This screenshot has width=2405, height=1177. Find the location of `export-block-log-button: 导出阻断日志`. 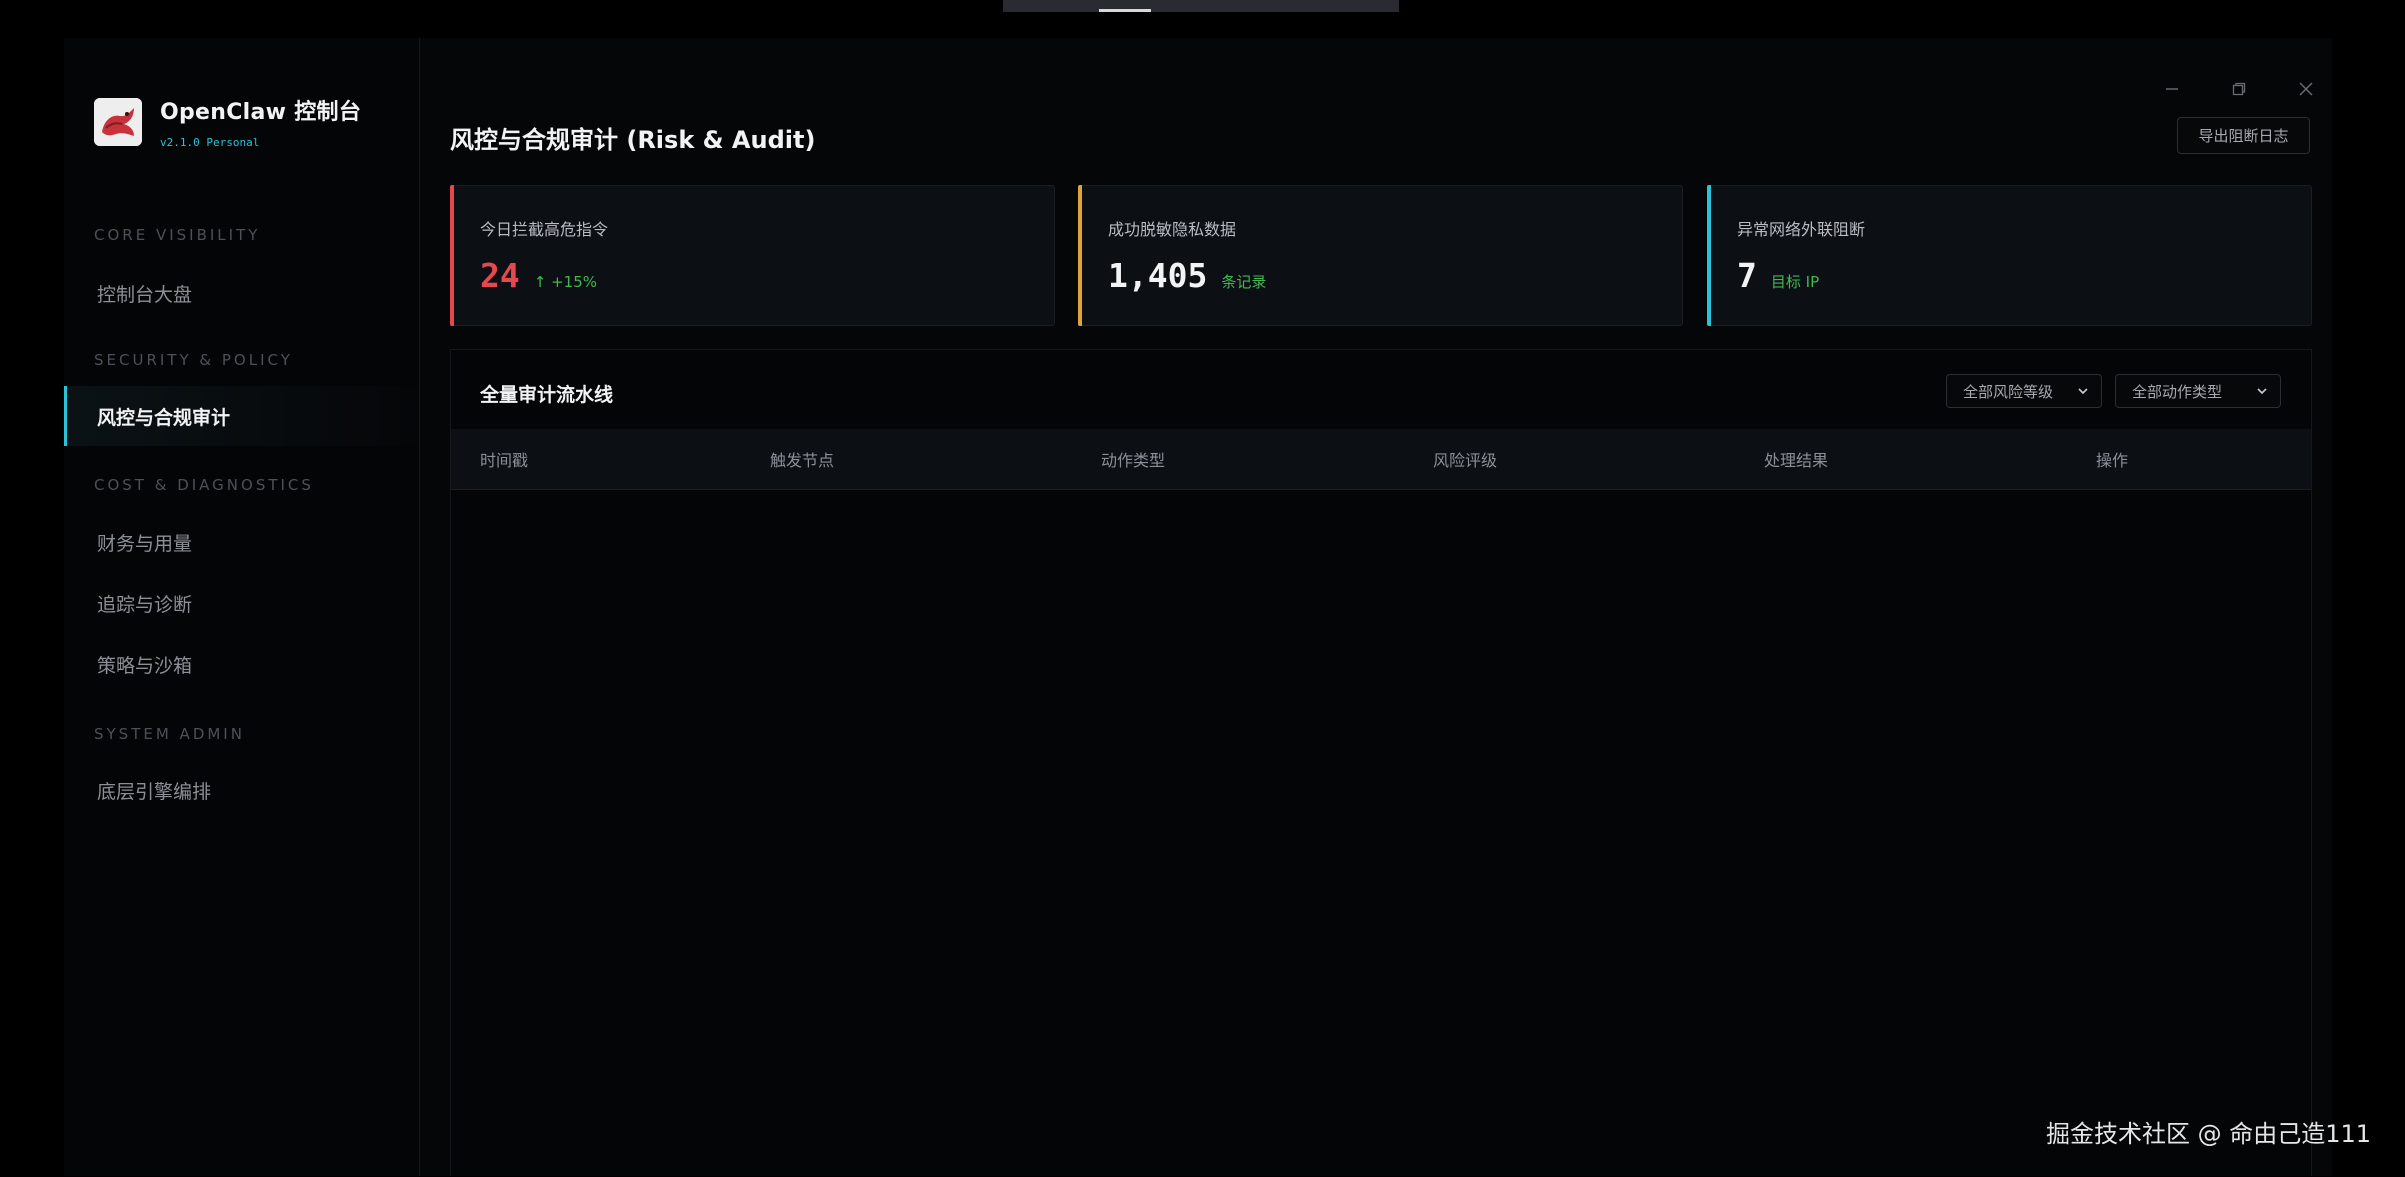

export-block-log-button: 导出阻断日志 is located at coordinates (2243, 135).